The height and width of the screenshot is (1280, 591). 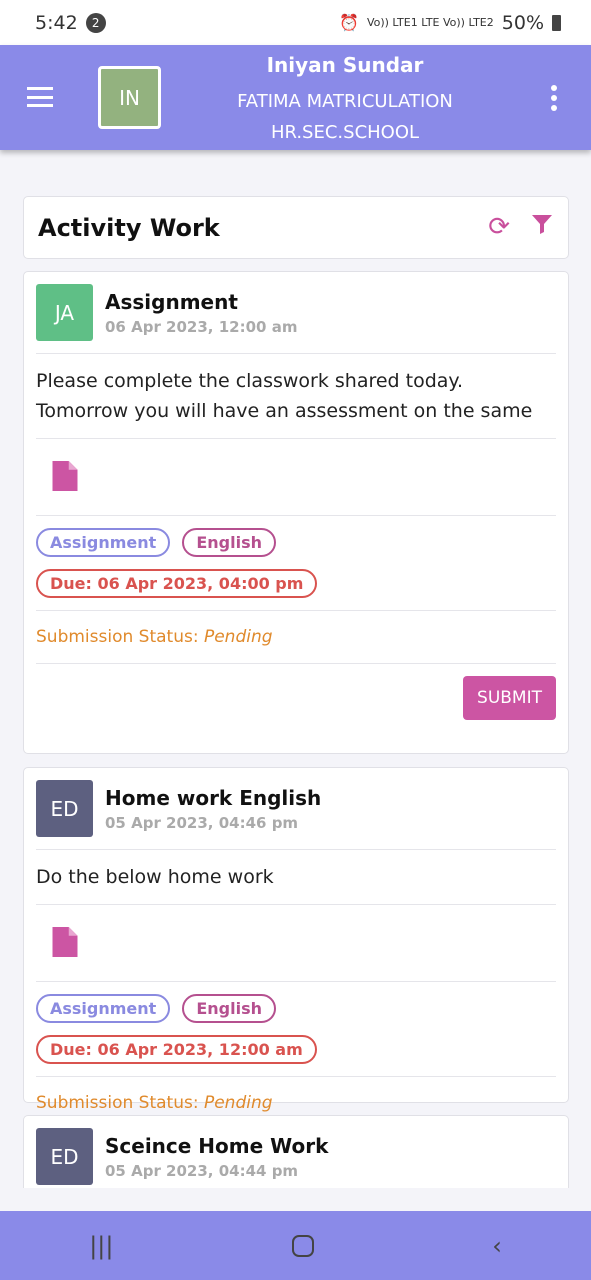 What do you see at coordinates (554, 98) in the screenshot?
I see `more-options-icon` at bounding box center [554, 98].